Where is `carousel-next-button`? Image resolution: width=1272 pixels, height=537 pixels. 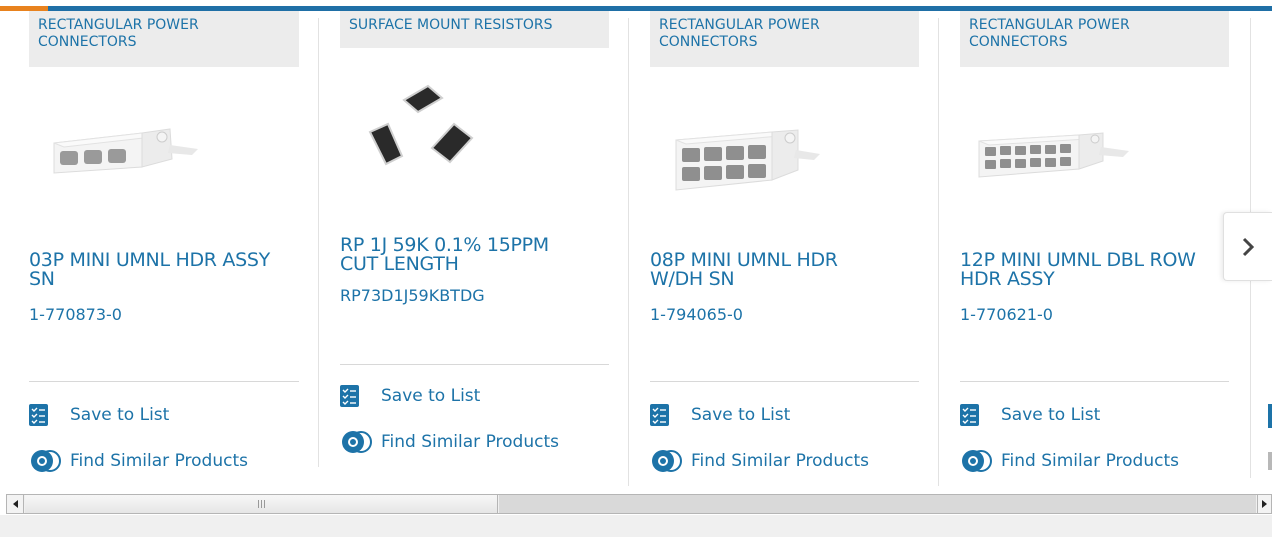 carousel-next-button is located at coordinates (1247, 246).